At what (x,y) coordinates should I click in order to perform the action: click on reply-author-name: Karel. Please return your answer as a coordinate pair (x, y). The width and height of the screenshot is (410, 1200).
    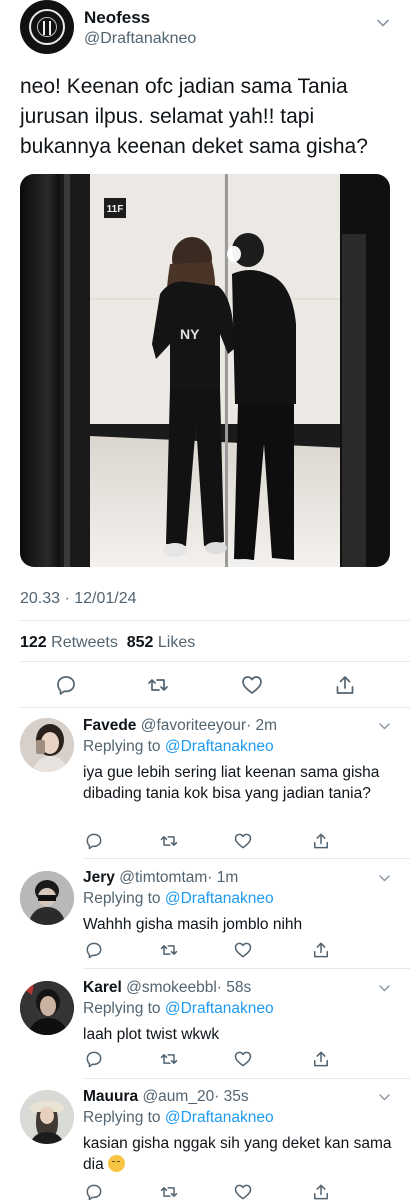
    Looking at the image, I should click on (102, 987).